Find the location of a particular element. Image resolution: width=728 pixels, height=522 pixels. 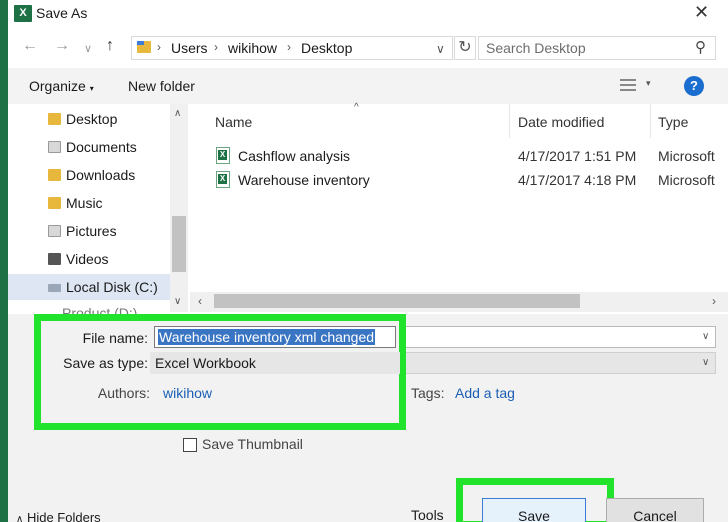

sidebar-item-local-disk: Local Disk (C:) is located at coordinates (113, 288).